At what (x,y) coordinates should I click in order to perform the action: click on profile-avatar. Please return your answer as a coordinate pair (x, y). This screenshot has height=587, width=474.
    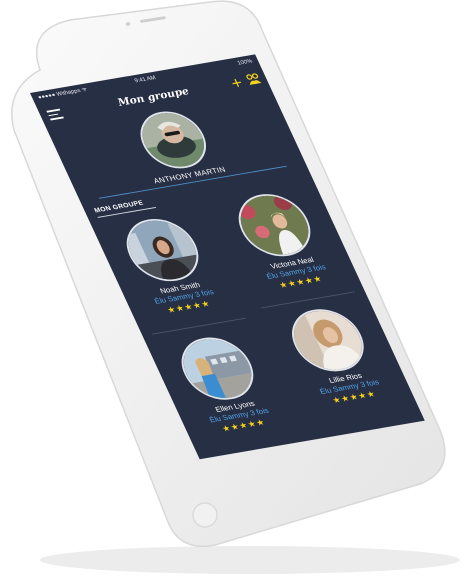
    Looking at the image, I should click on (173, 140).